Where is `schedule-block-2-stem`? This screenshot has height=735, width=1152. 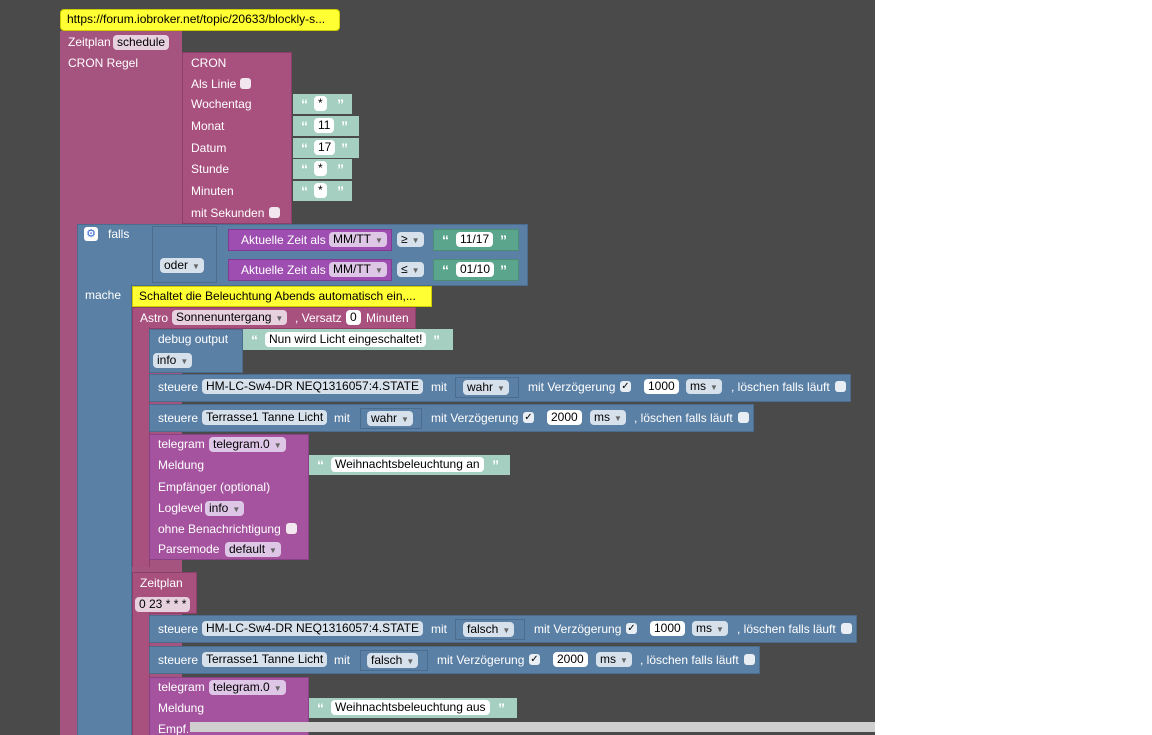
schedule-block-2-stem is located at coordinates (141, 673).